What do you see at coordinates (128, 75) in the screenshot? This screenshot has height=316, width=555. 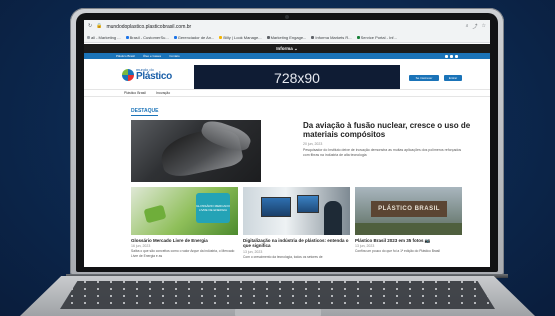 I see `globe-icon` at bounding box center [128, 75].